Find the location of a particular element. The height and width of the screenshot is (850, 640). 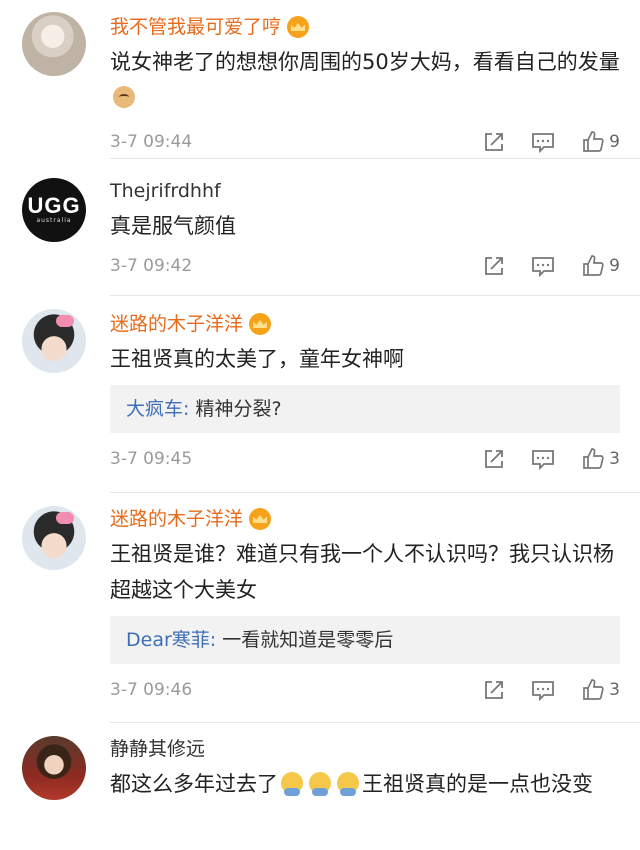

comment-text: 真是服气颜值 is located at coordinates (173, 226).